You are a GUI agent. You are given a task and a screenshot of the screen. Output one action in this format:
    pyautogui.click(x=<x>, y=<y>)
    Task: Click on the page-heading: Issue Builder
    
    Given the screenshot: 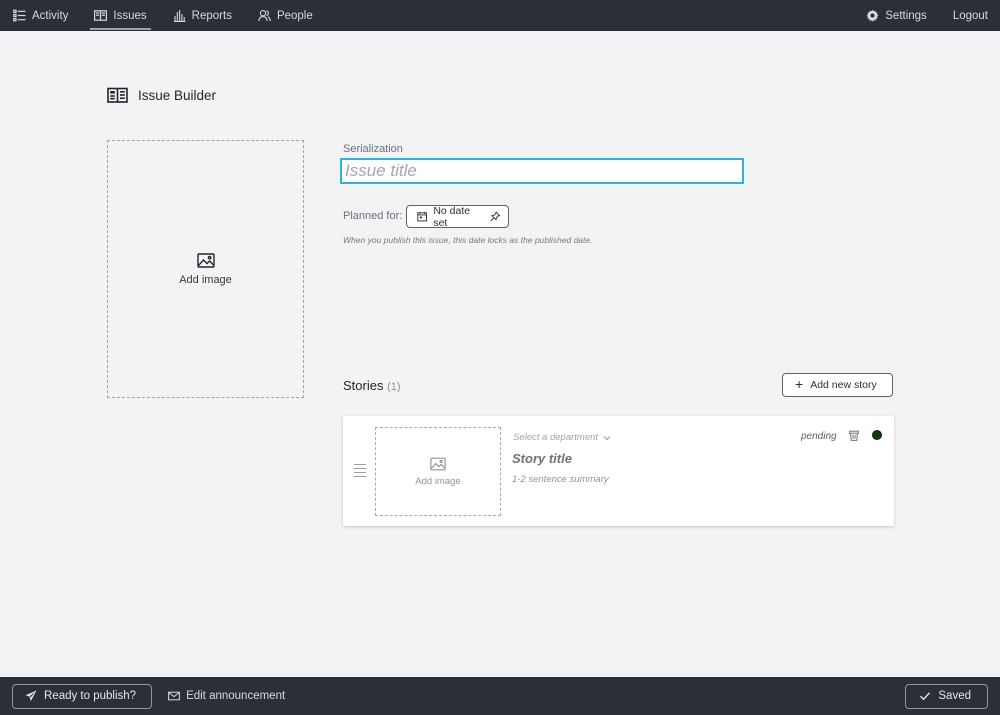 What is the action you would take?
    pyautogui.click(x=161, y=95)
    